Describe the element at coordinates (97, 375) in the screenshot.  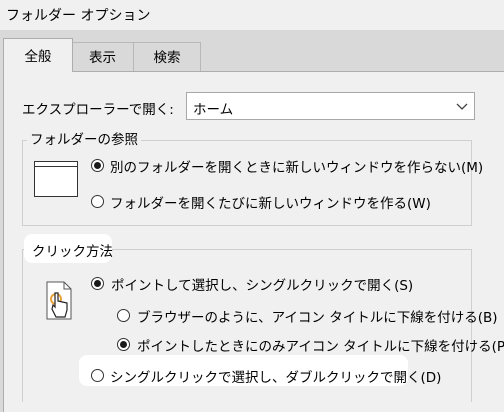
I see `radio-double-click` at that location.